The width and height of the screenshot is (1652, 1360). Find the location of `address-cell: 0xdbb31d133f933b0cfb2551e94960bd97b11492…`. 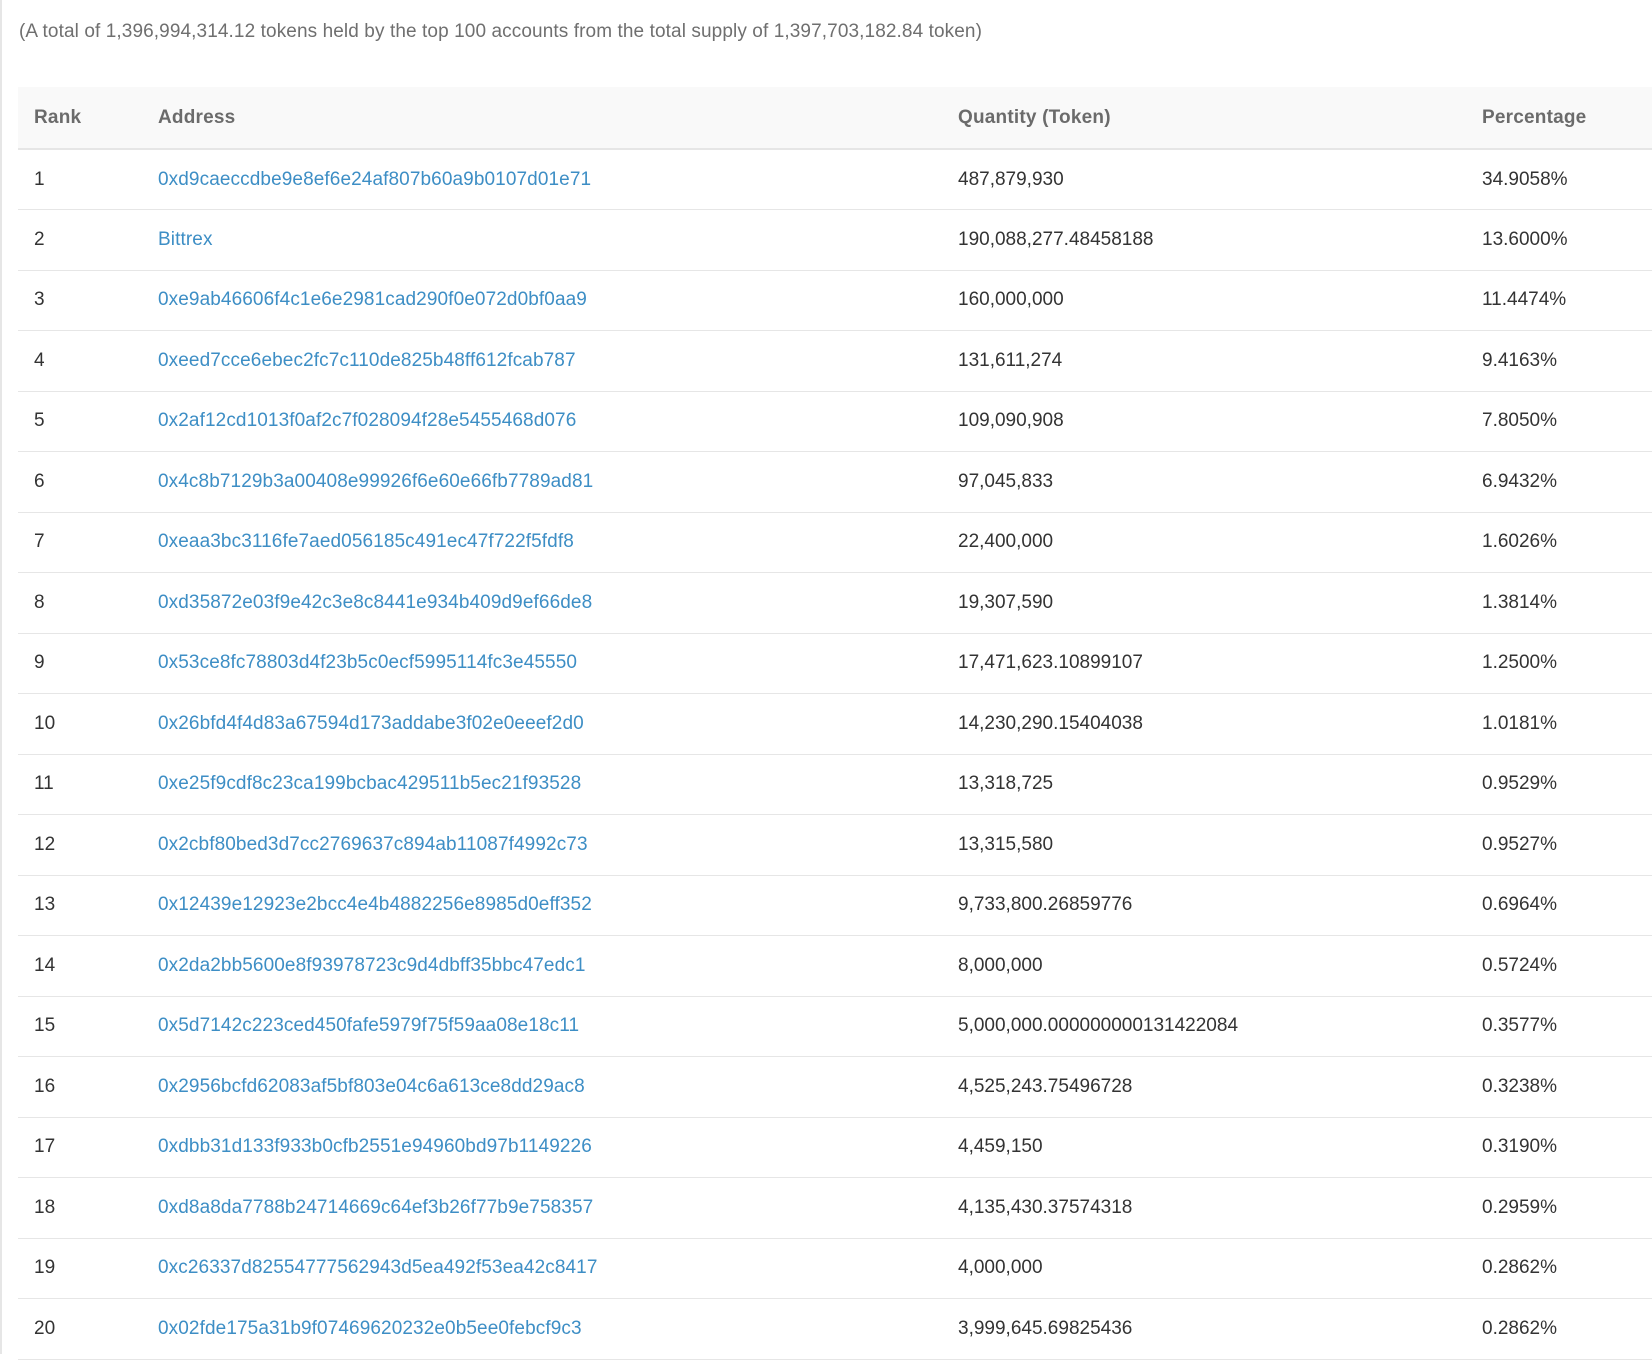

address-cell: 0xdbb31d133f933b0cfb2551e94960bd97b11492… is located at coordinates (542, 1147).